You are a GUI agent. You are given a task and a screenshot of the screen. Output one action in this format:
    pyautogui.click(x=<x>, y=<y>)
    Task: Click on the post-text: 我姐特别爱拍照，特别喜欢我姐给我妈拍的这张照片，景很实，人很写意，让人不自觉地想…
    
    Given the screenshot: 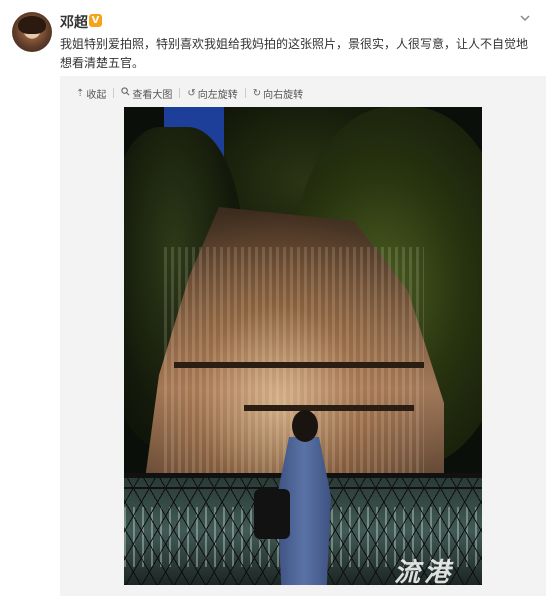 What is the action you would take?
    pyautogui.click(x=294, y=53)
    